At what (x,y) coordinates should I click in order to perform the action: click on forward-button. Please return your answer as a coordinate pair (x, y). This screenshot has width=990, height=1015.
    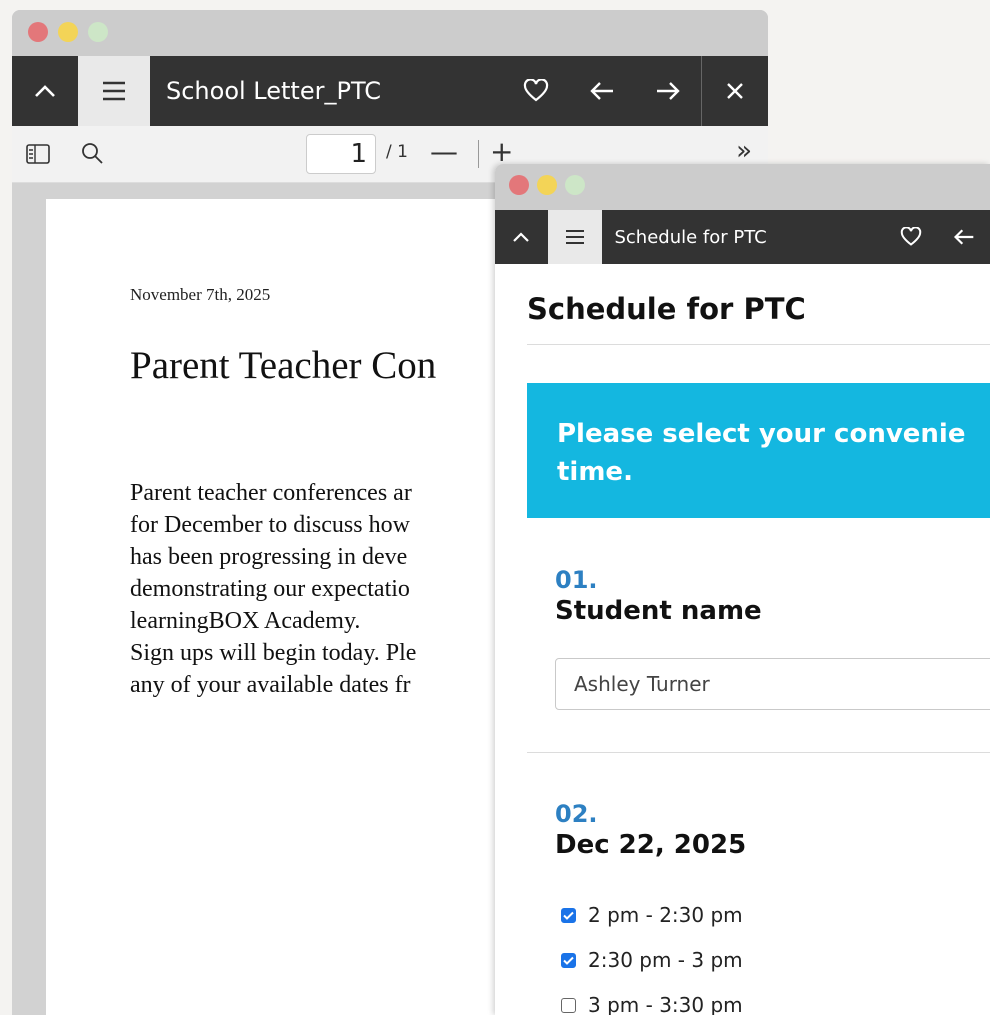
    Looking at the image, I should click on (668, 91).